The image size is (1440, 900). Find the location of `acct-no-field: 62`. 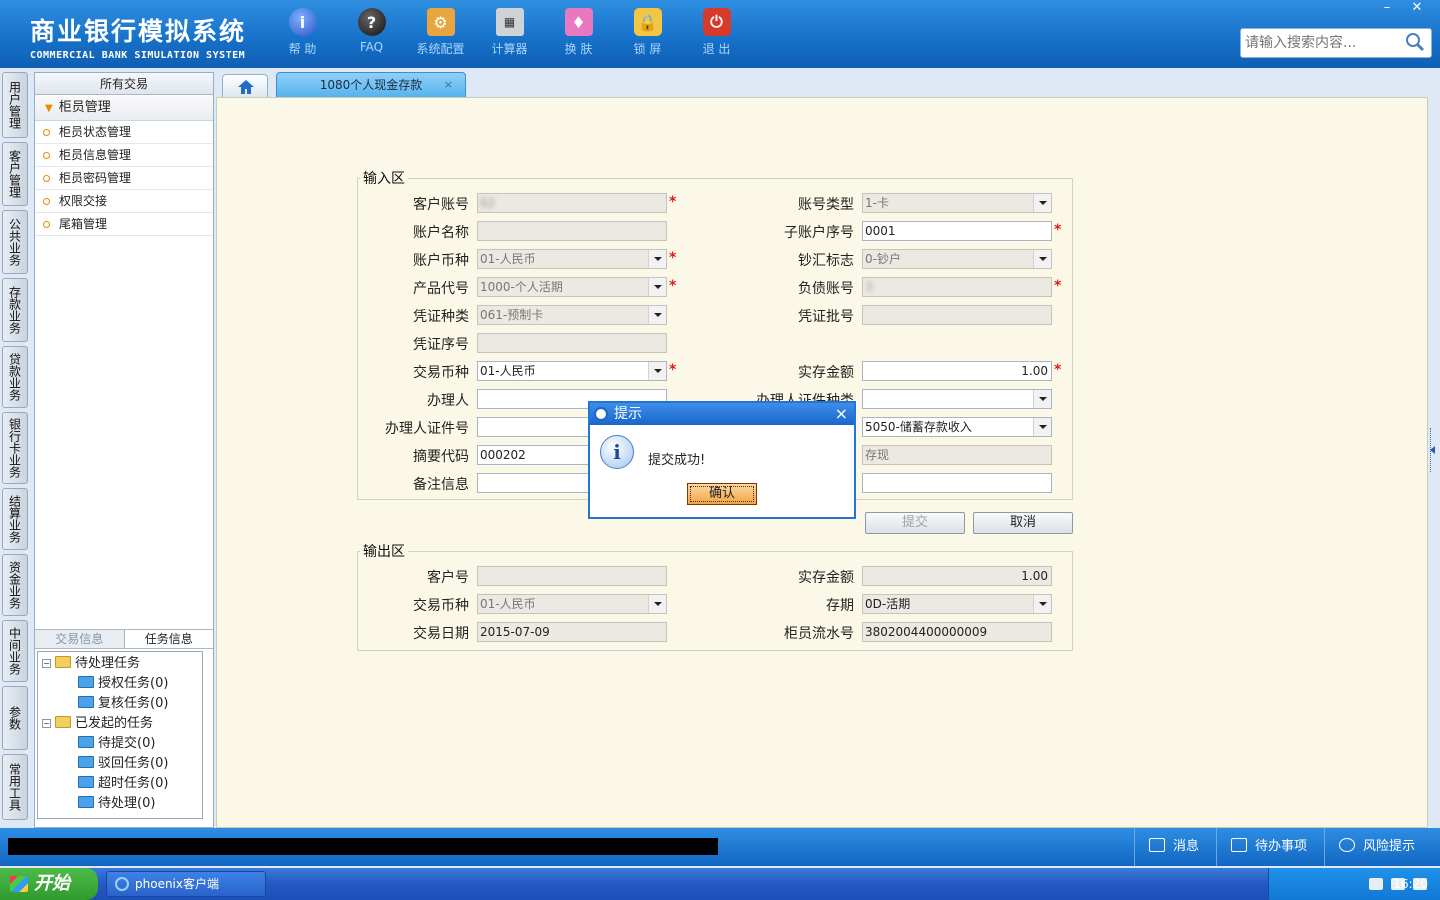

acct-no-field: 62 is located at coordinates (572, 203).